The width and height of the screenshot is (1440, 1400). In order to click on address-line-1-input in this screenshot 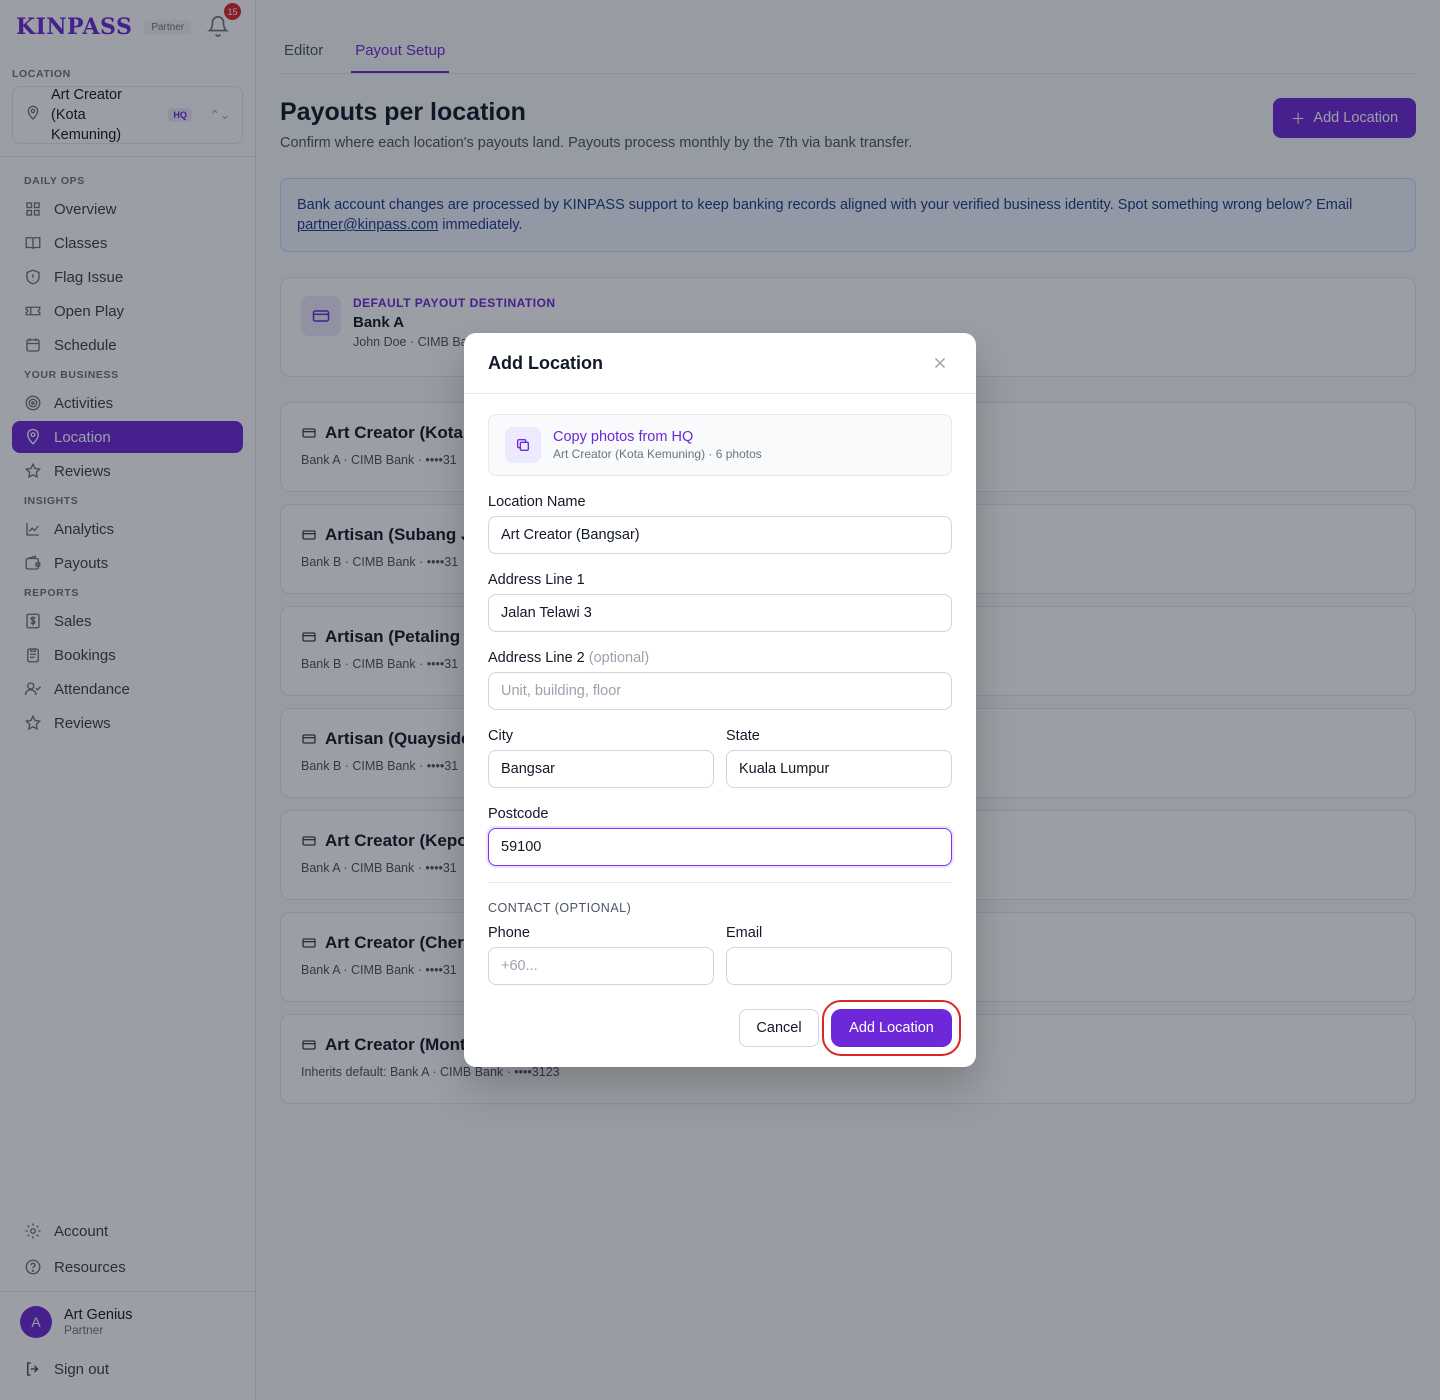, I will do `click(720, 613)`.